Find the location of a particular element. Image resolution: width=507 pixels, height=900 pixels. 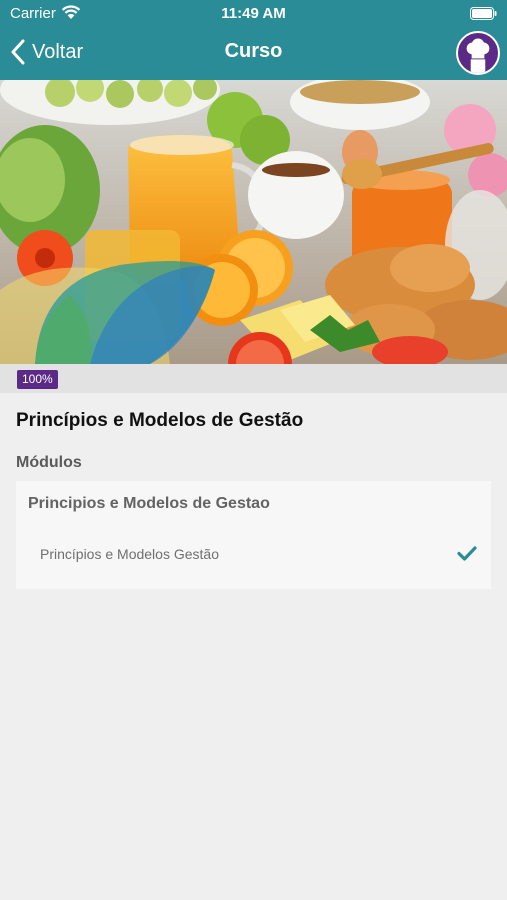

battery-icon is located at coordinates (483, 13).